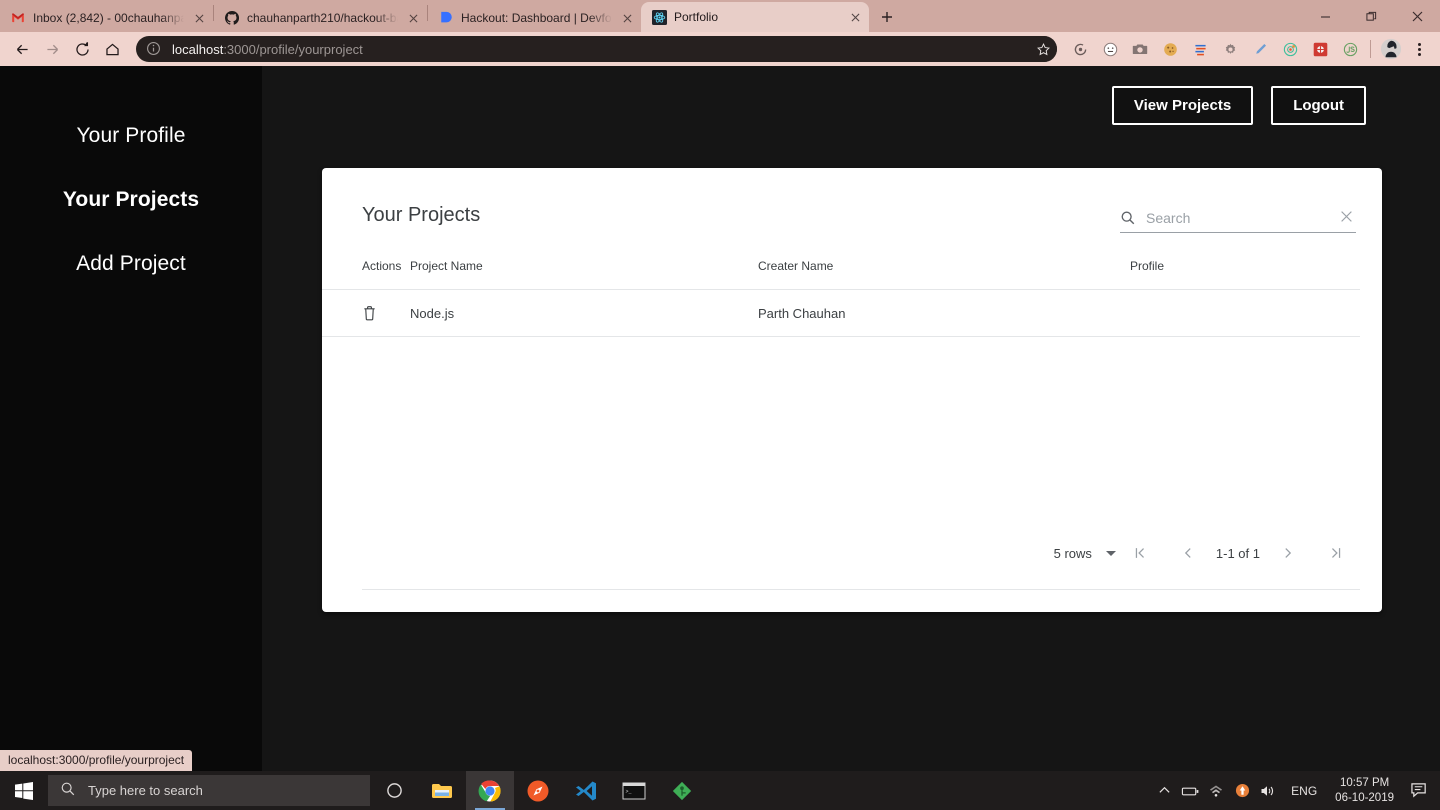 The width and height of the screenshot is (1440, 810). I want to click on sidebar-item-your-profile: Your Profile, so click(131, 136).